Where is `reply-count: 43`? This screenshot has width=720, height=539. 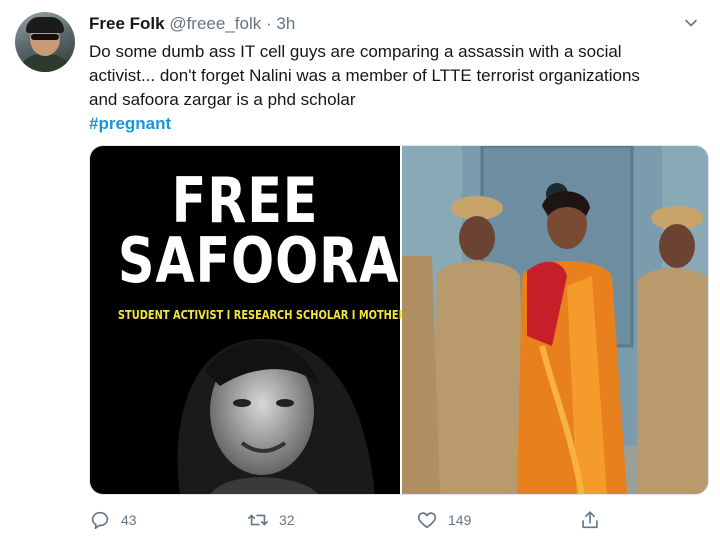 reply-count: 43 is located at coordinates (129, 520).